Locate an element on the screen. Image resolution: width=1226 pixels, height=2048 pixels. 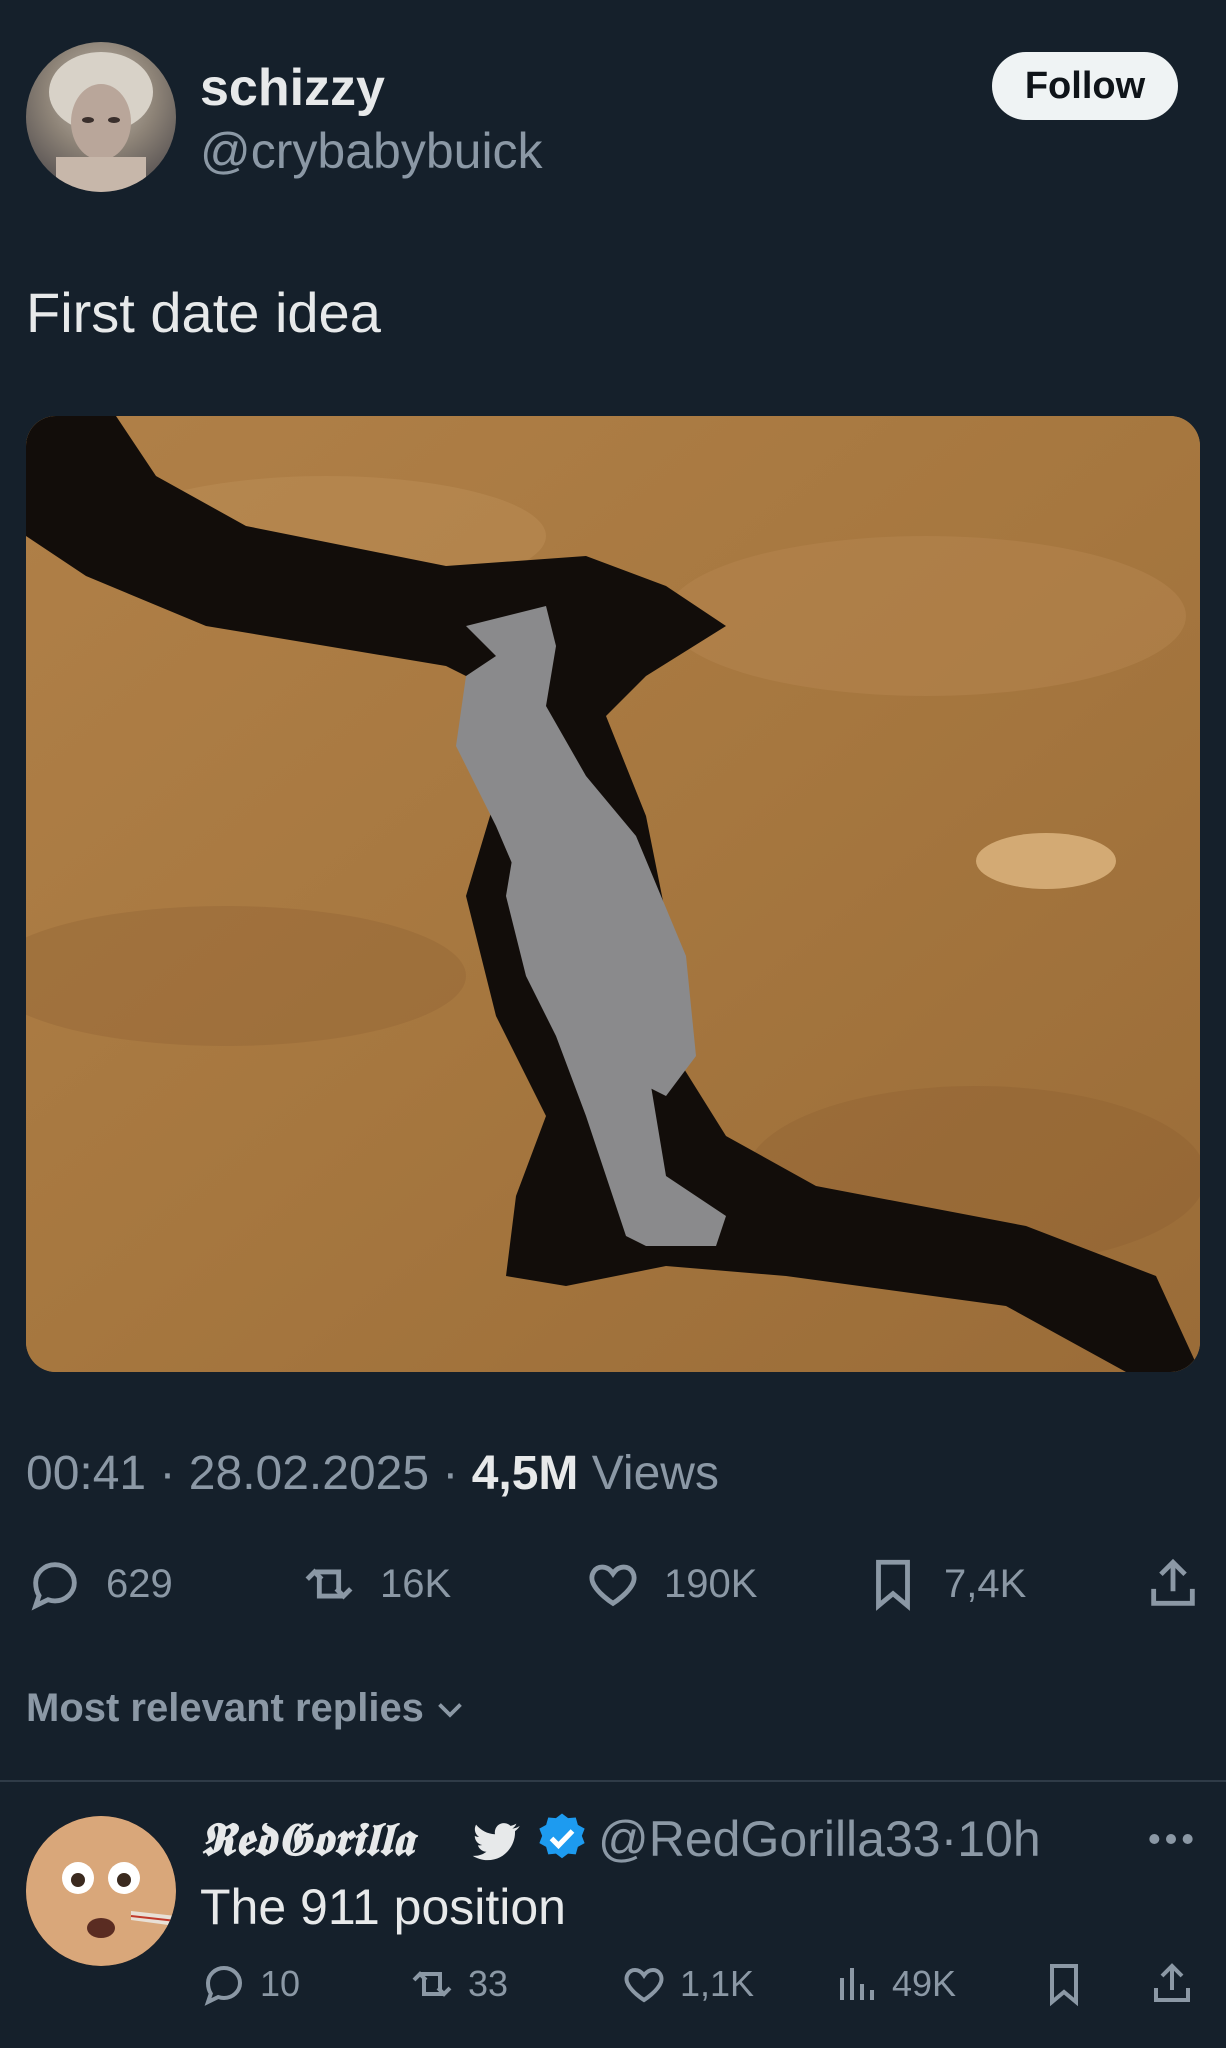
like-button: 190K is located at coordinates (670, 1584).